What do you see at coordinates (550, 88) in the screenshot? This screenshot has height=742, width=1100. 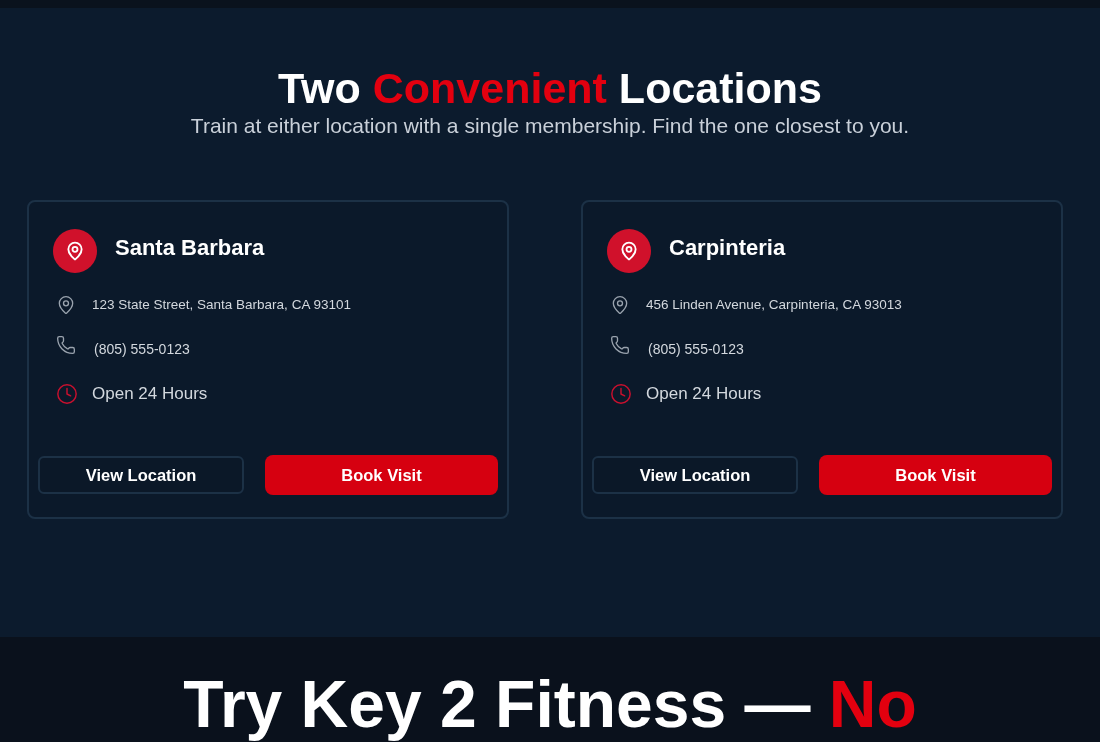 I see `section-title: Two Convenient Locations` at bounding box center [550, 88].